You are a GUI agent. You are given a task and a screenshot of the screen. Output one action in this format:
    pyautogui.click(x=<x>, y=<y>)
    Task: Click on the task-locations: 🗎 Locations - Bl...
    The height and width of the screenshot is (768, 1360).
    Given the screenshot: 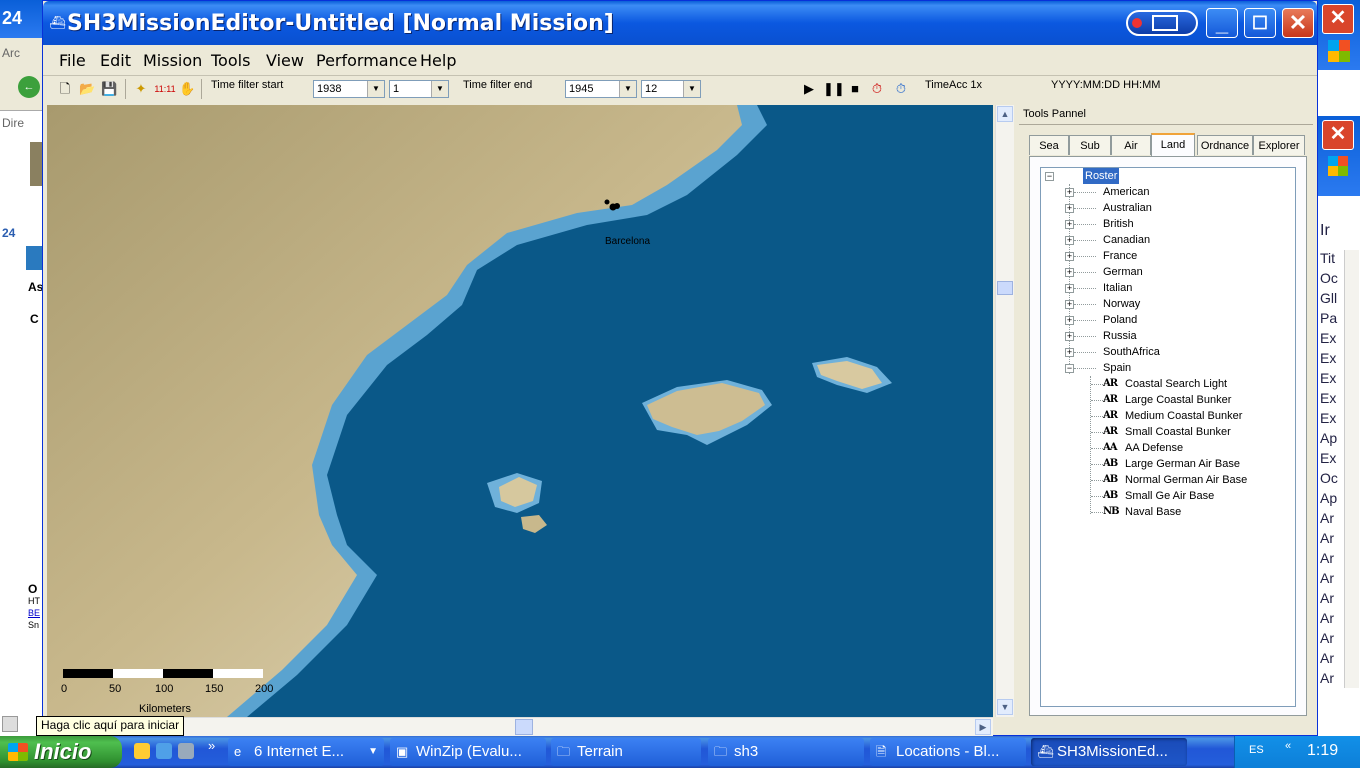 What is the action you would take?
    pyautogui.click(x=948, y=752)
    